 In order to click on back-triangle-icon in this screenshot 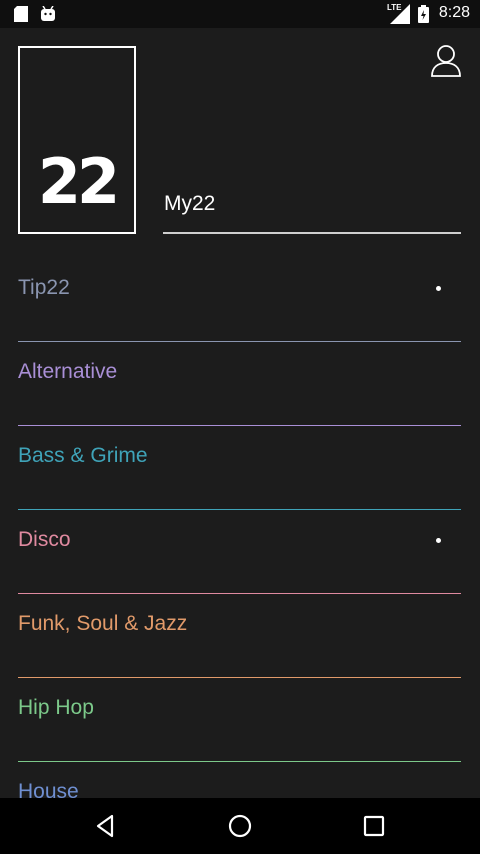, I will do `click(105, 826)`.